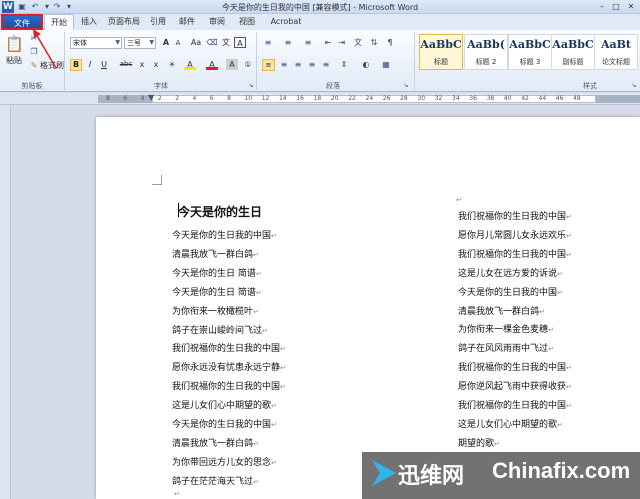  I want to click on ruler-number: 12, so click(265, 98).